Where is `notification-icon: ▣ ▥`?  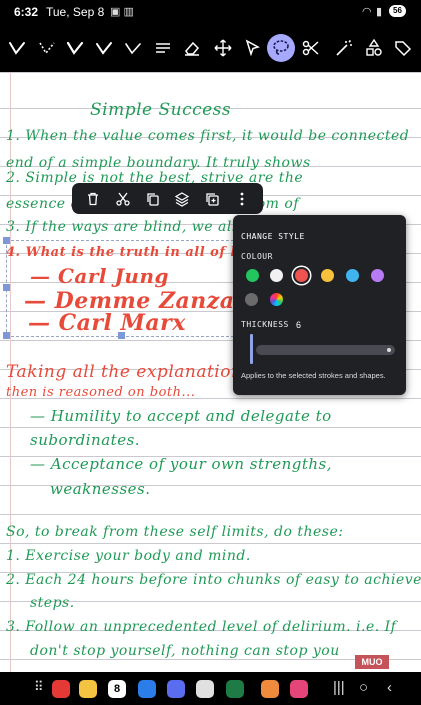 notification-icon: ▣ ▥ is located at coordinates (122, 12).